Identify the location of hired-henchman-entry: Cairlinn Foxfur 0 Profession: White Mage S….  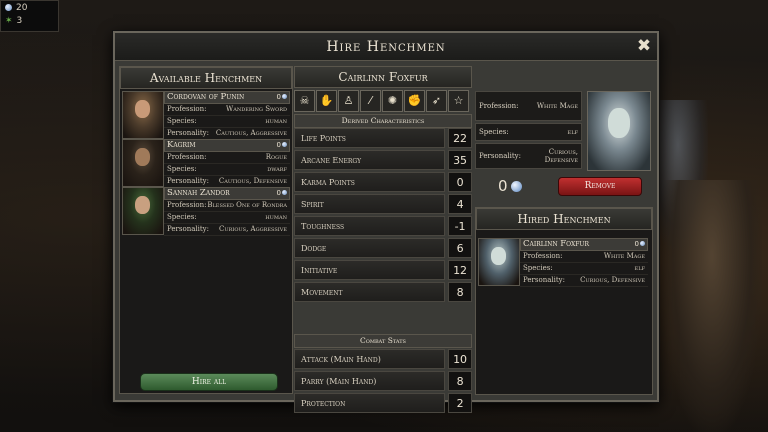
(563, 262).